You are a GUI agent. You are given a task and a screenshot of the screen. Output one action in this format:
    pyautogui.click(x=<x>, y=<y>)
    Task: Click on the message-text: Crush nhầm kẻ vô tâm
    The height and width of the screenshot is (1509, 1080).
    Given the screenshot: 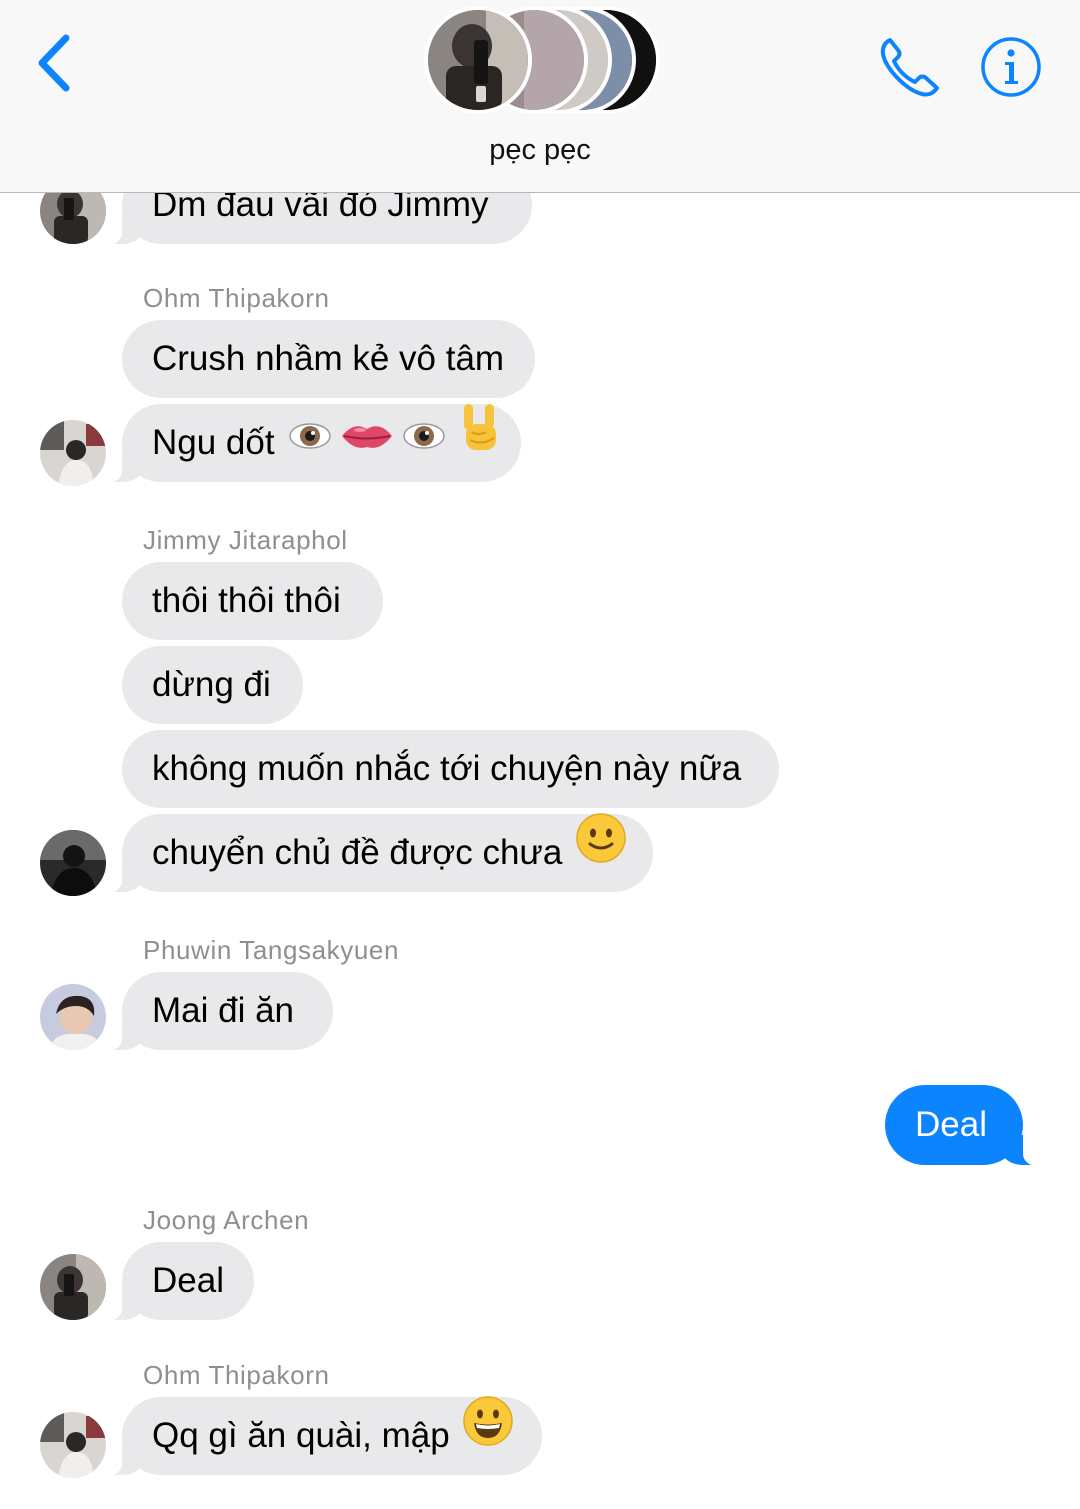 What is the action you would take?
    pyautogui.click(x=328, y=358)
    